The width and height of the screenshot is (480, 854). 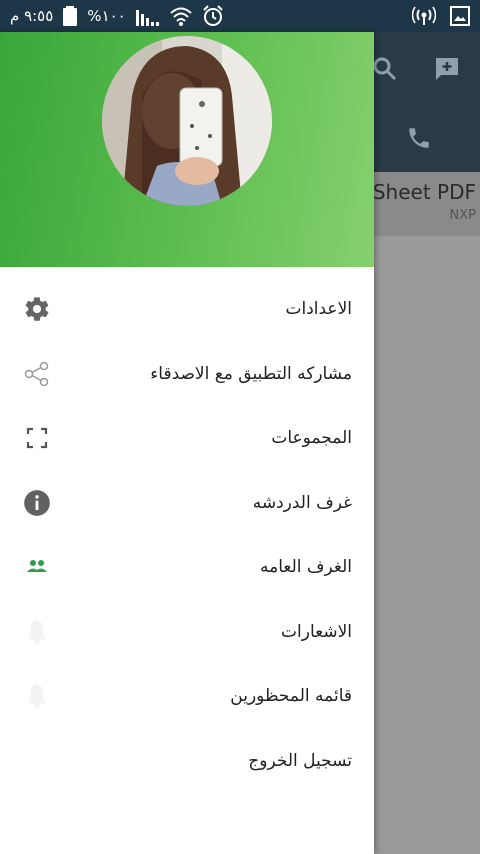 I want to click on list-item-title: Sheet PDF, so click(x=424, y=192).